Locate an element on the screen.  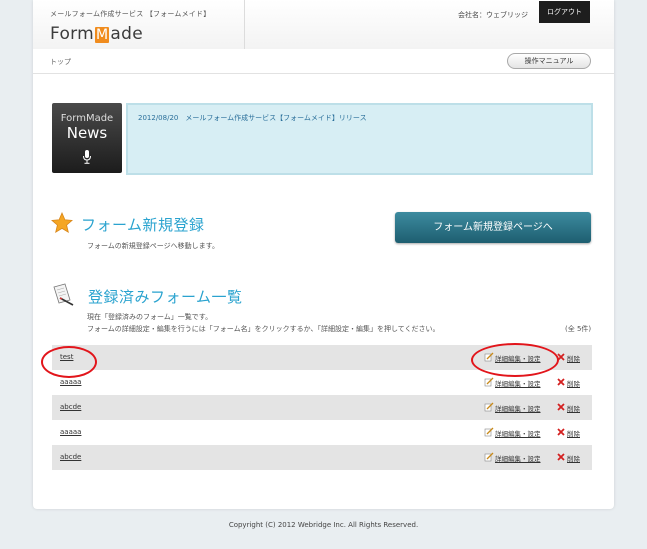
logo-text-ade: ade is located at coordinates (126, 34).